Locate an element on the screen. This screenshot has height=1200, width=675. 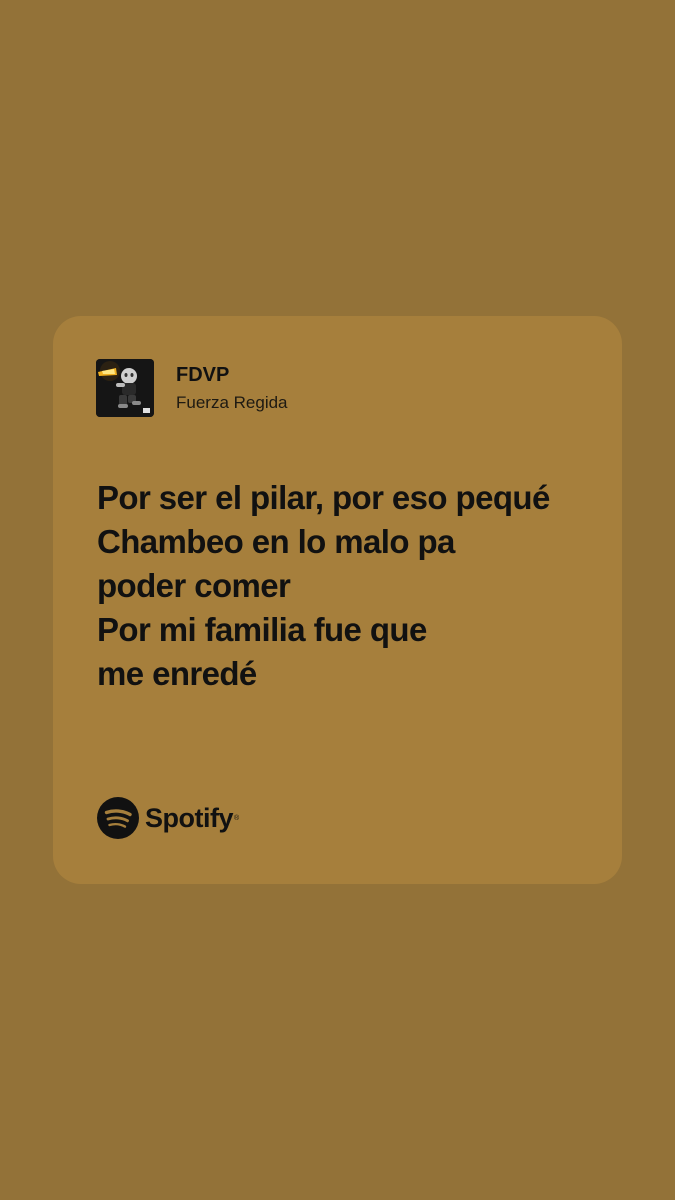
lyric-line: poder comer is located at coordinates (194, 585).